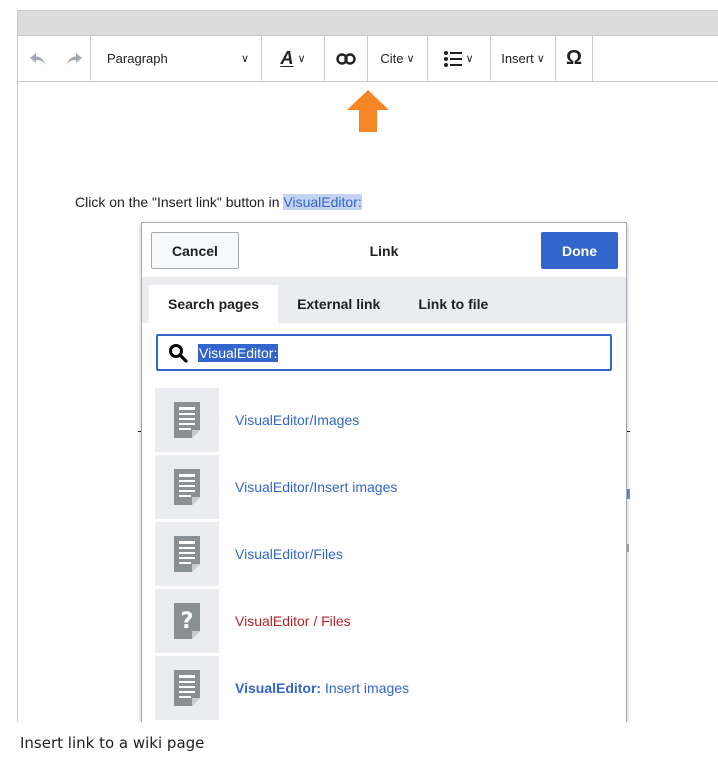 This screenshot has height=761, width=718. I want to click on list-dropdown: ∨, so click(459, 58).